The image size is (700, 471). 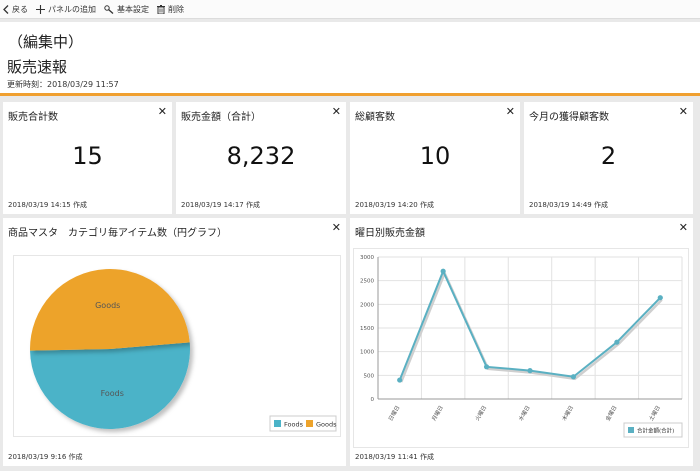 What do you see at coordinates (46, 42) in the screenshot?
I see `edit-mode-label: （編集中）` at bounding box center [46, 42].